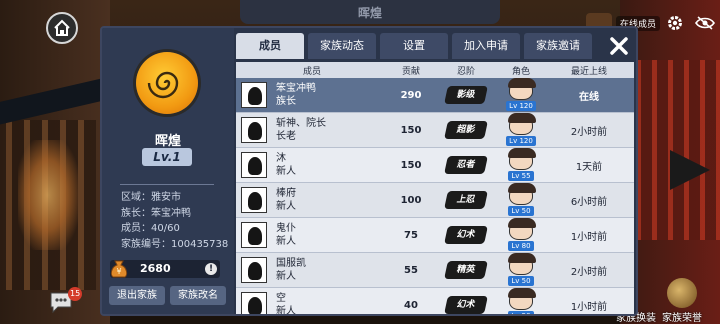 The height and width of the screenshot is (324, 720). I want to click on member-last-online: 6小时前, so click(589, 202).